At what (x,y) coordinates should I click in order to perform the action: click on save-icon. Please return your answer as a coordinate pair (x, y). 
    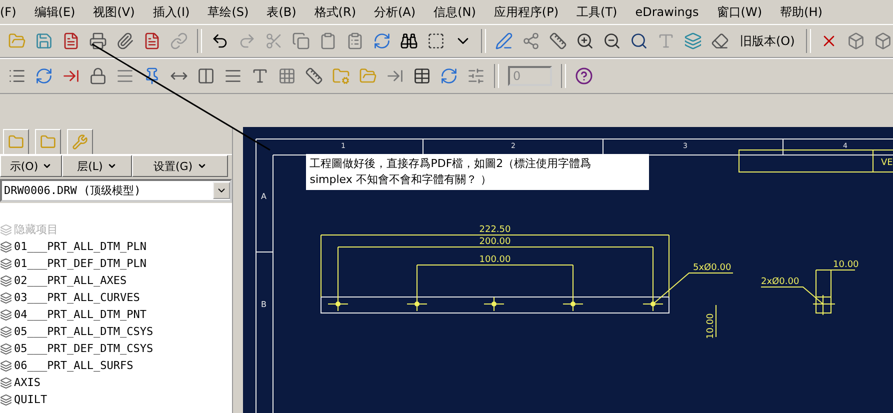
    Looking at the image, I should click on (44, 41).